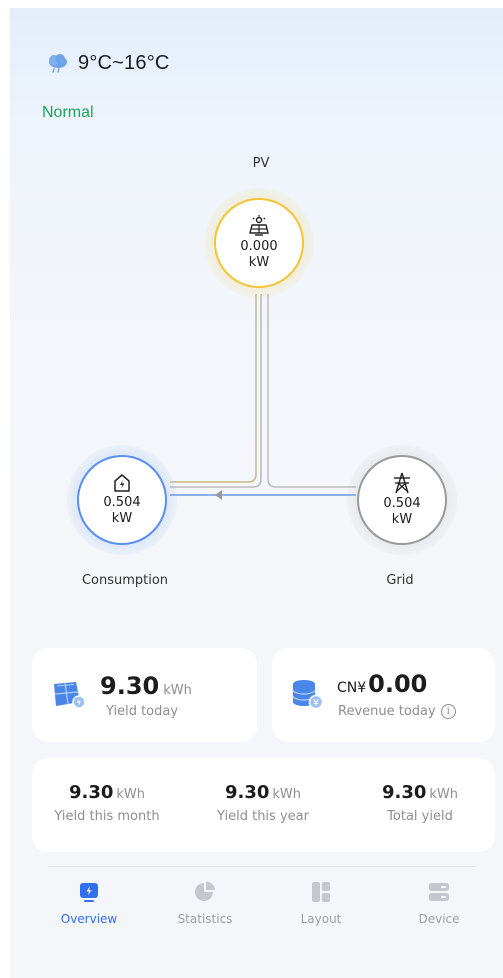 The height and width of the screenshot is (978, 503). What do you see at coordinates (287, 794) in the screenshot?
I see `yield-this-year-unit: kWh` at bounding box center [287, 794].